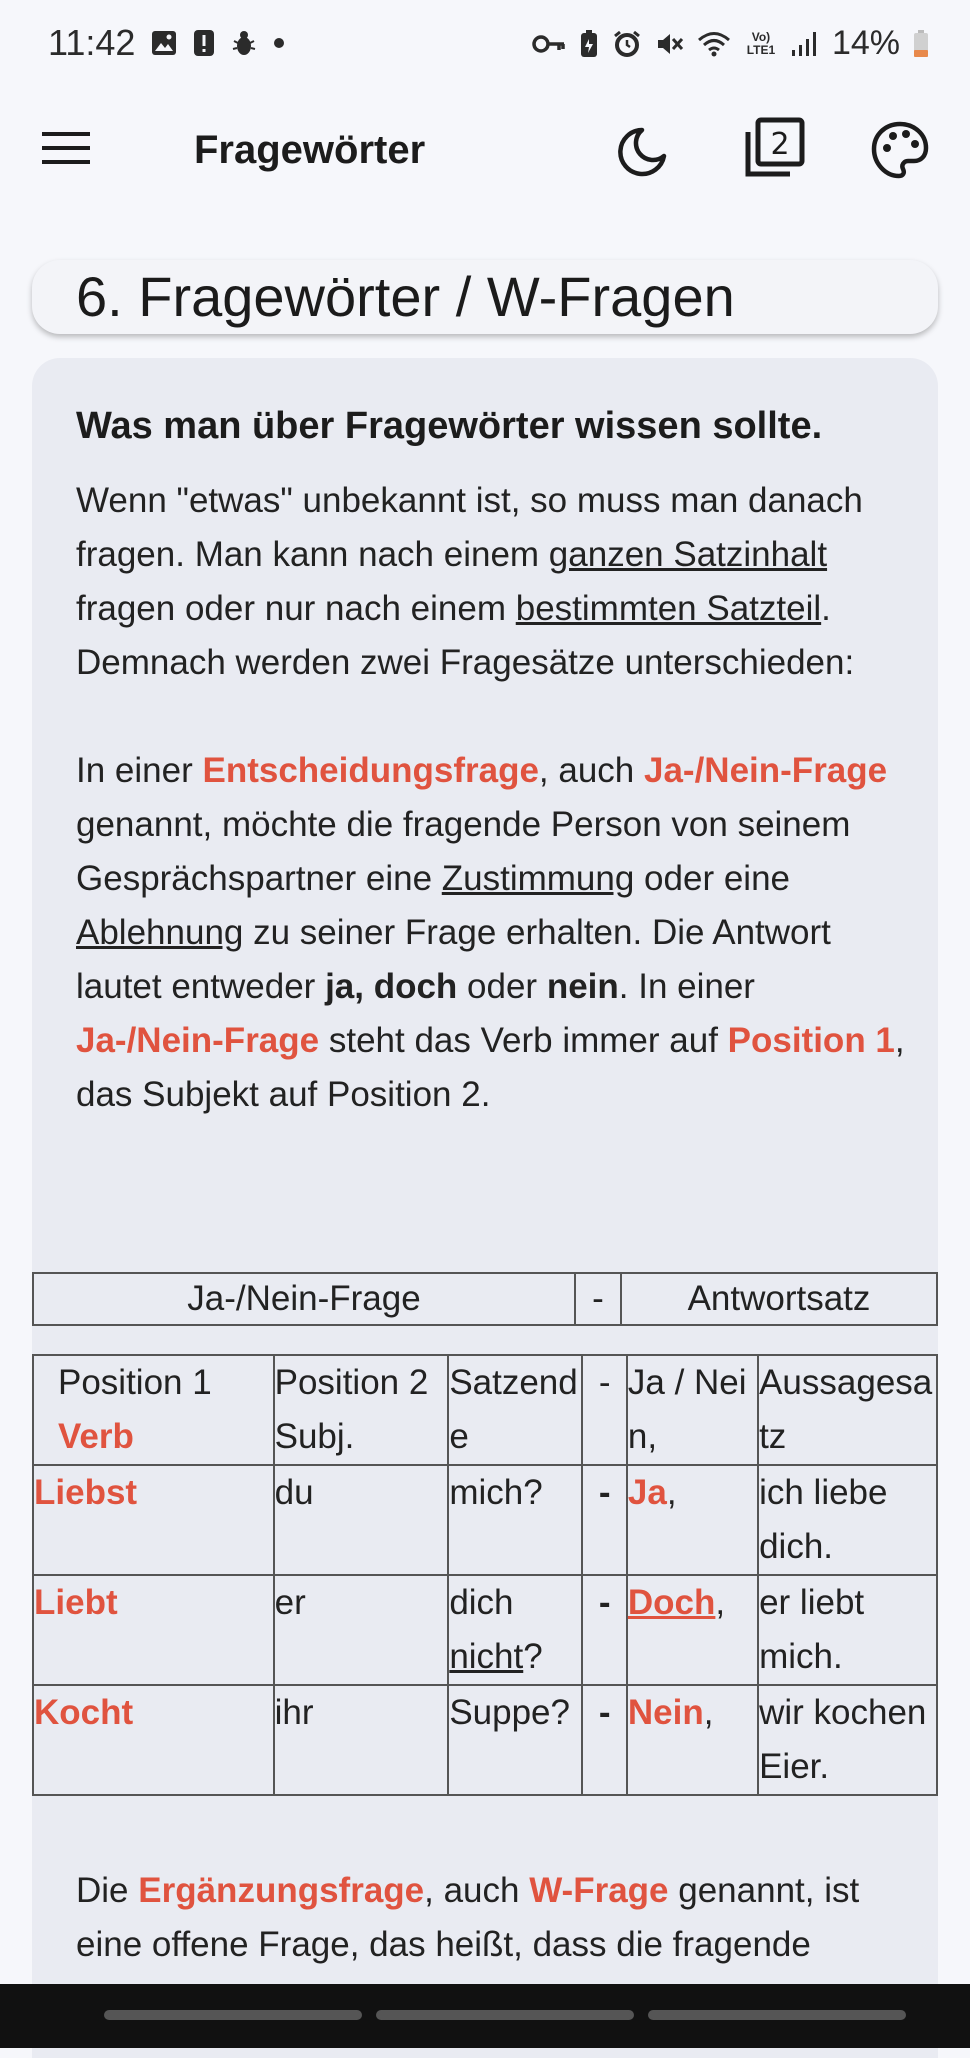  I want to click on underlined-term: Zustimmung, so click(538, 878).